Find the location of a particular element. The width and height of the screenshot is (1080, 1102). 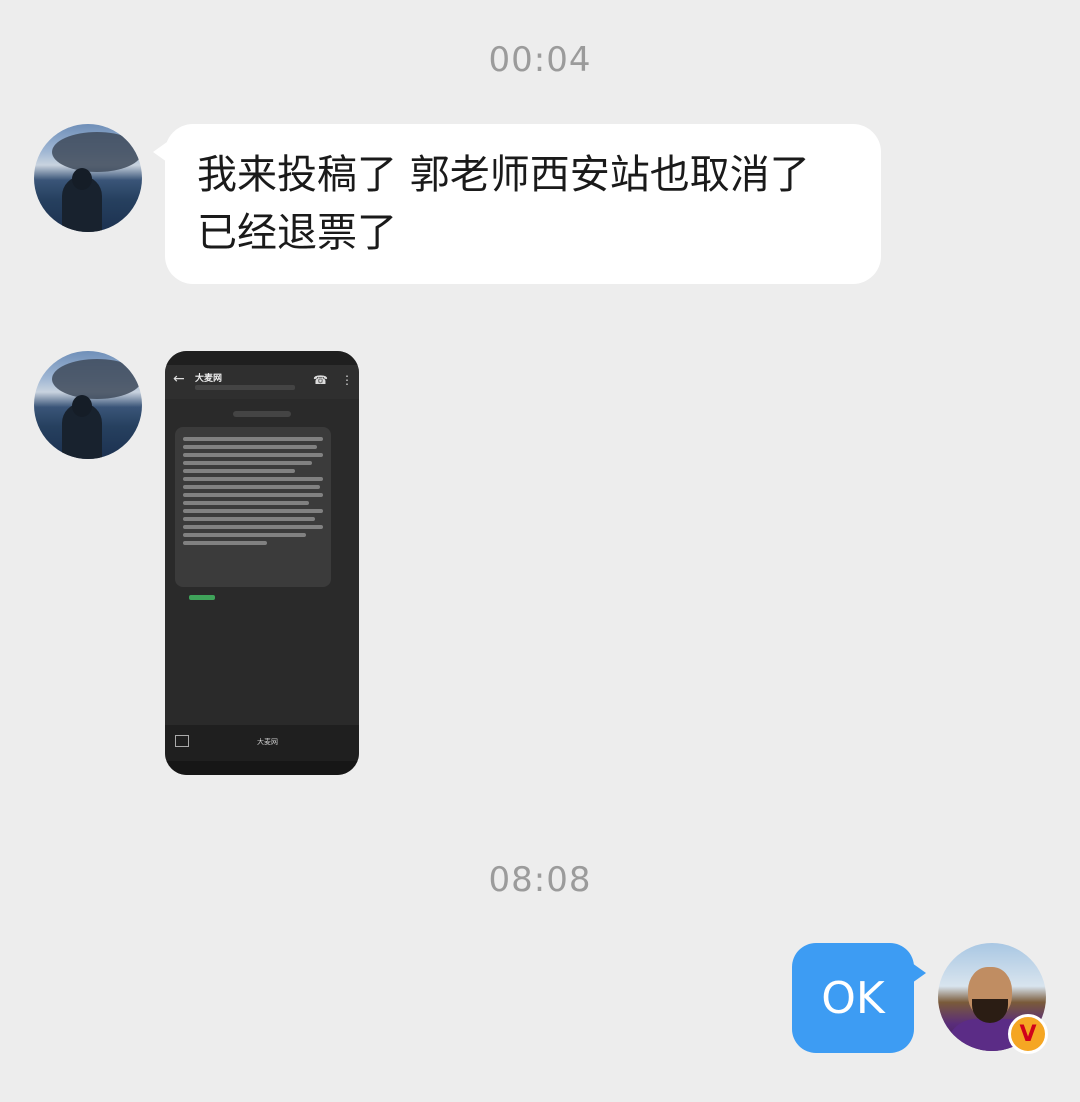

screenshot-brand-label: 大麦网 is located at coordinates (267, 742).